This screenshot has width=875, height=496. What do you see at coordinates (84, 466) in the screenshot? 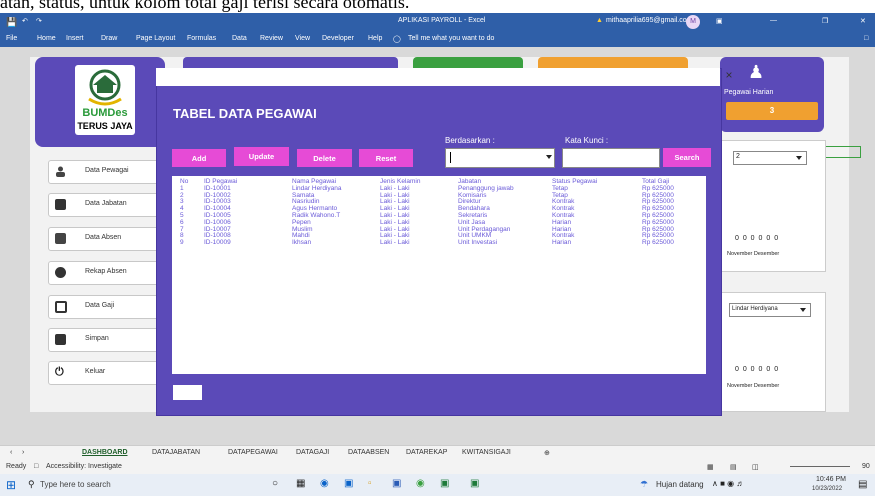
I see `accessibility-status: Accessibility: Investigate` at bounding box center [84, 466].